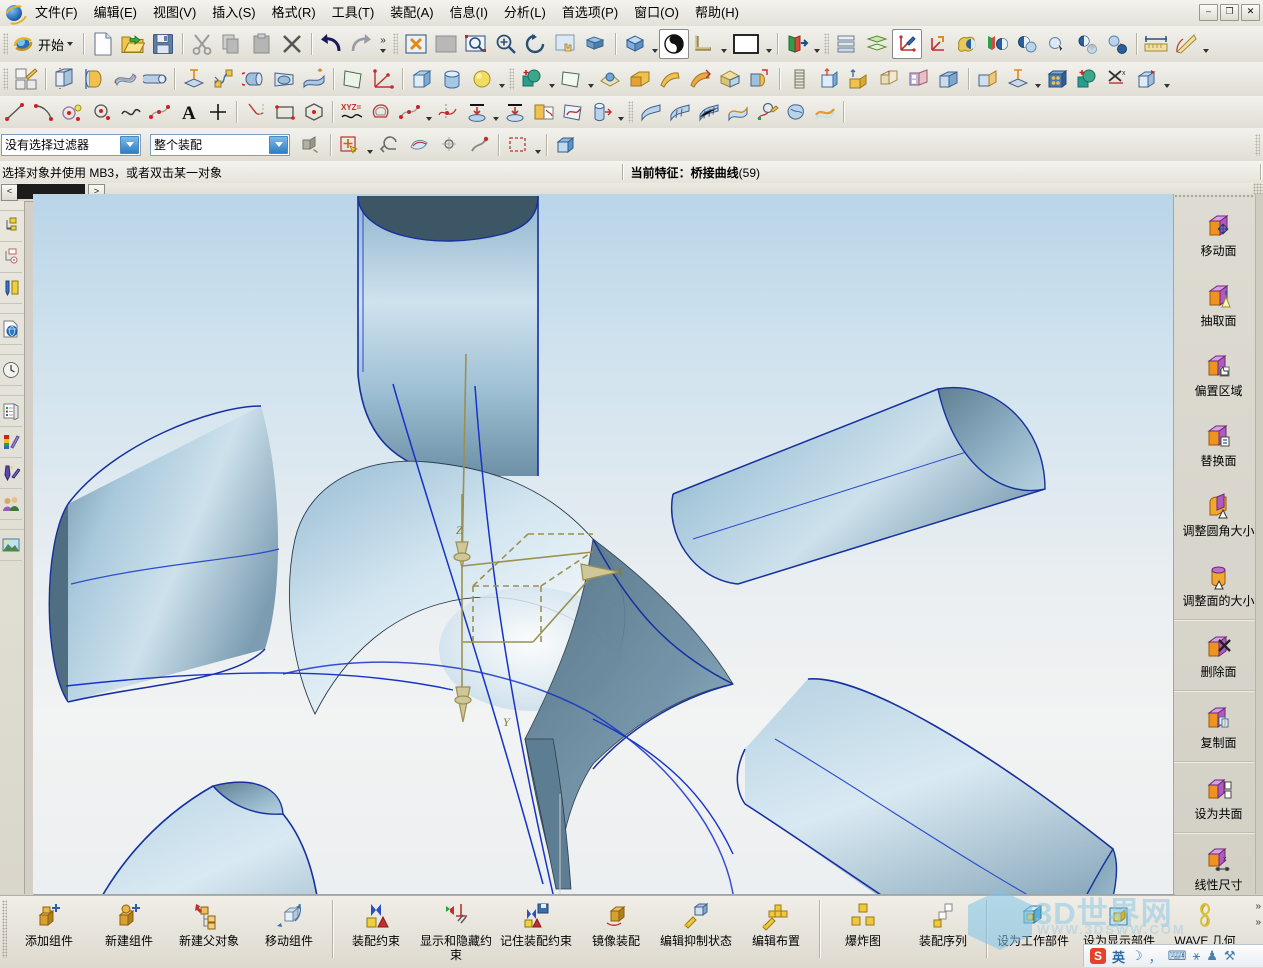  I want to click on menu-information: 信息(I), so click(469, 13).